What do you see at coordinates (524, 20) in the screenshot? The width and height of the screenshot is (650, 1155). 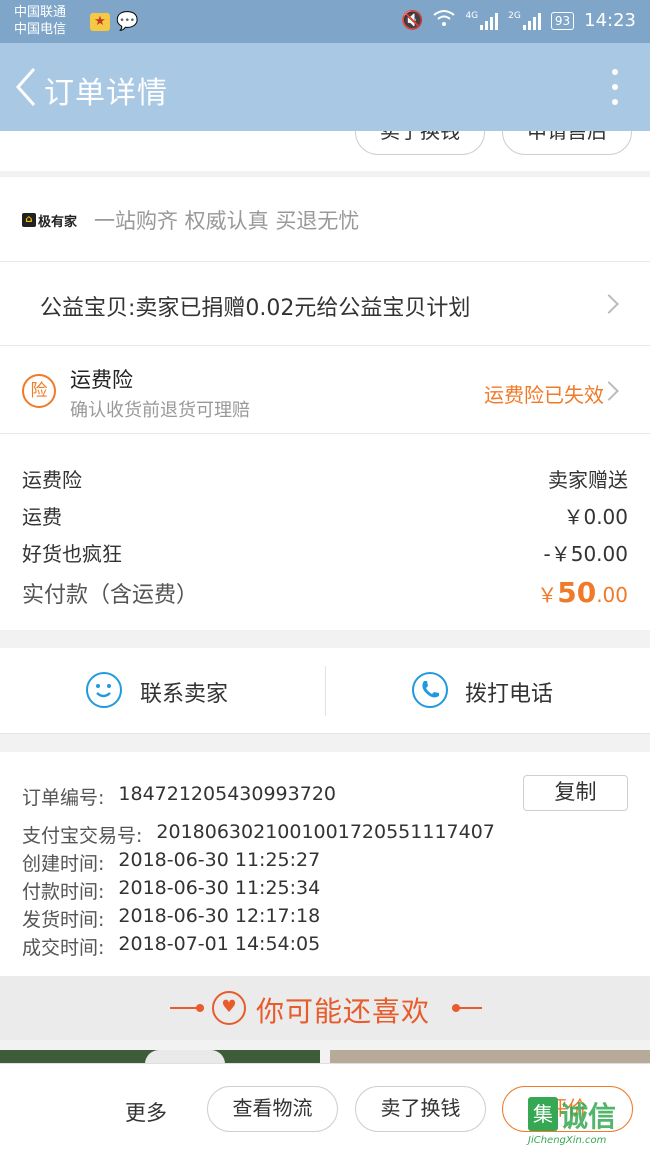 I see `signal-2-icon: 2G` at bounding box center [524, 20].